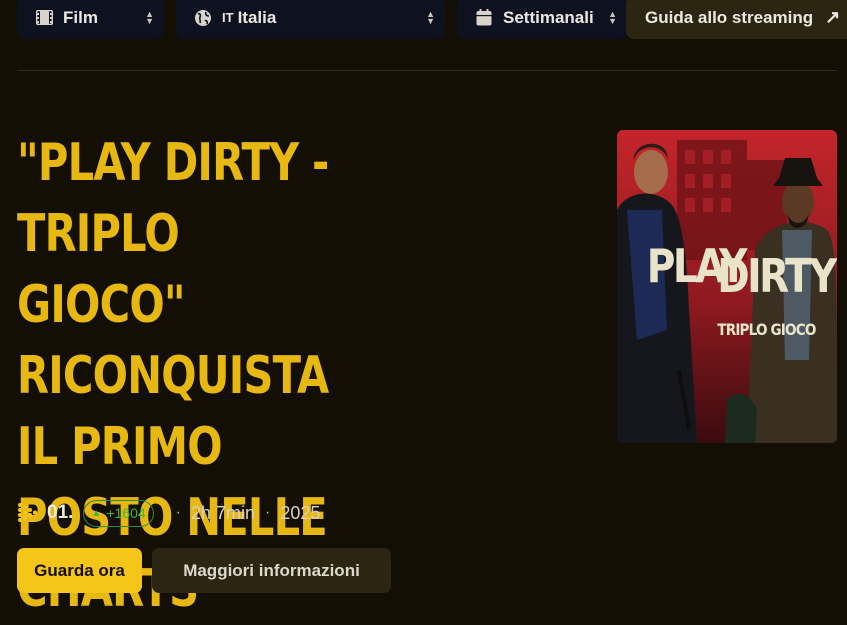  I want to click on type-select-label: Film, so click(80, 17).